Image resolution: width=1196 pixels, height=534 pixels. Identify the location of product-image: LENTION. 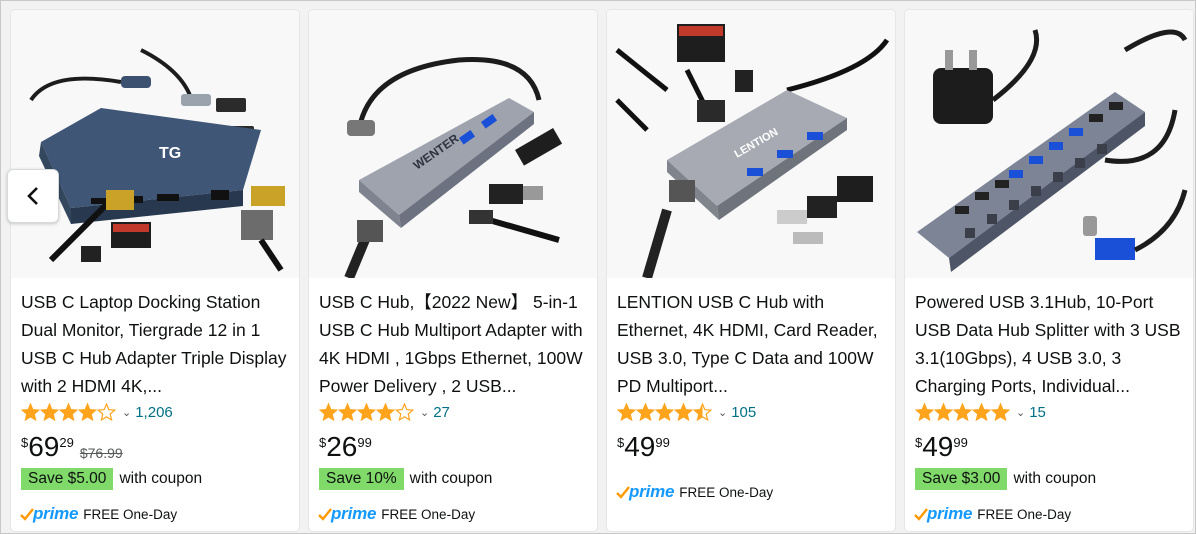
(751, 144).